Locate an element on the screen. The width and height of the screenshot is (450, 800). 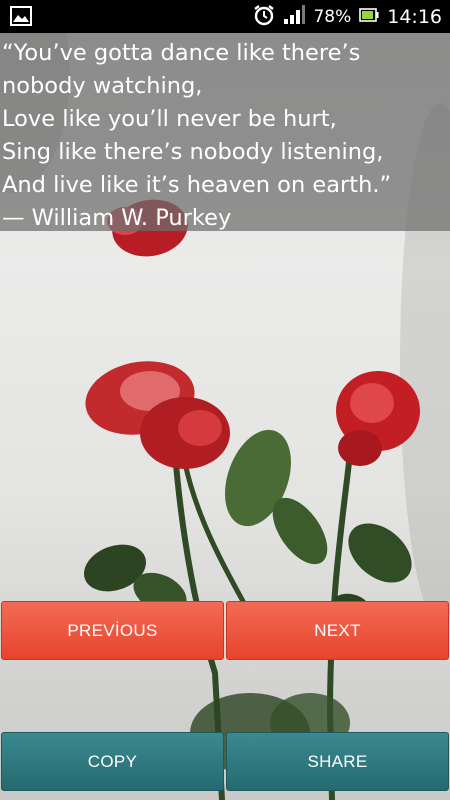
alarm-icon is located at coordinates (264, 17).